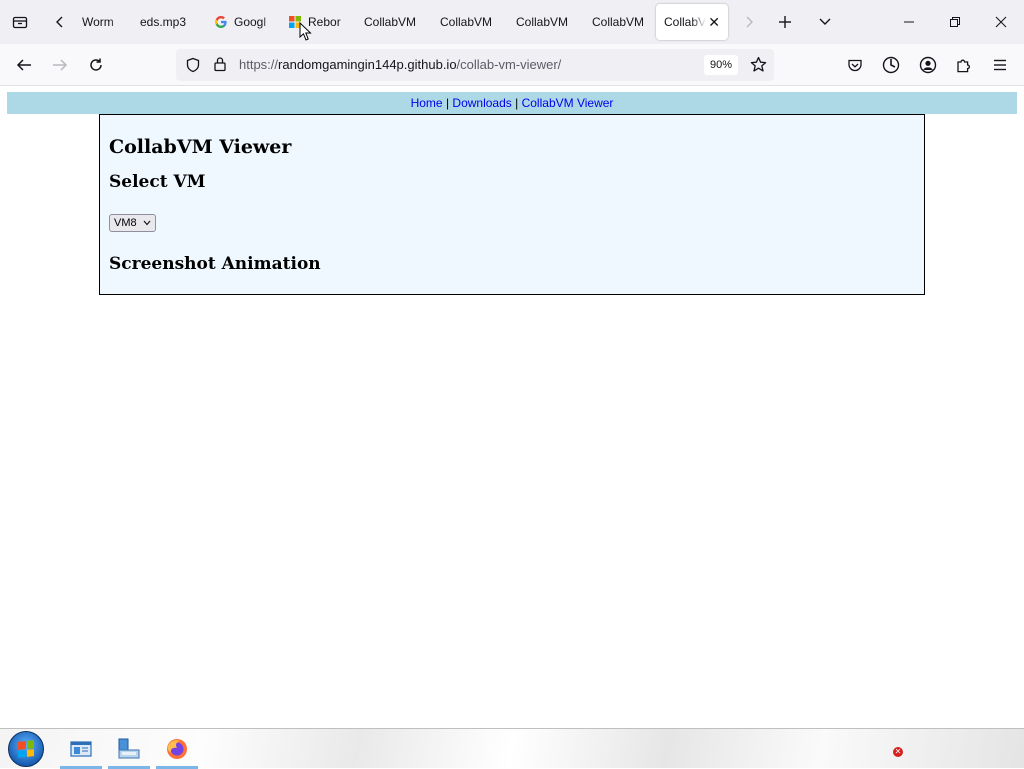  I want to click on pocket-icon, so click(855, 65).